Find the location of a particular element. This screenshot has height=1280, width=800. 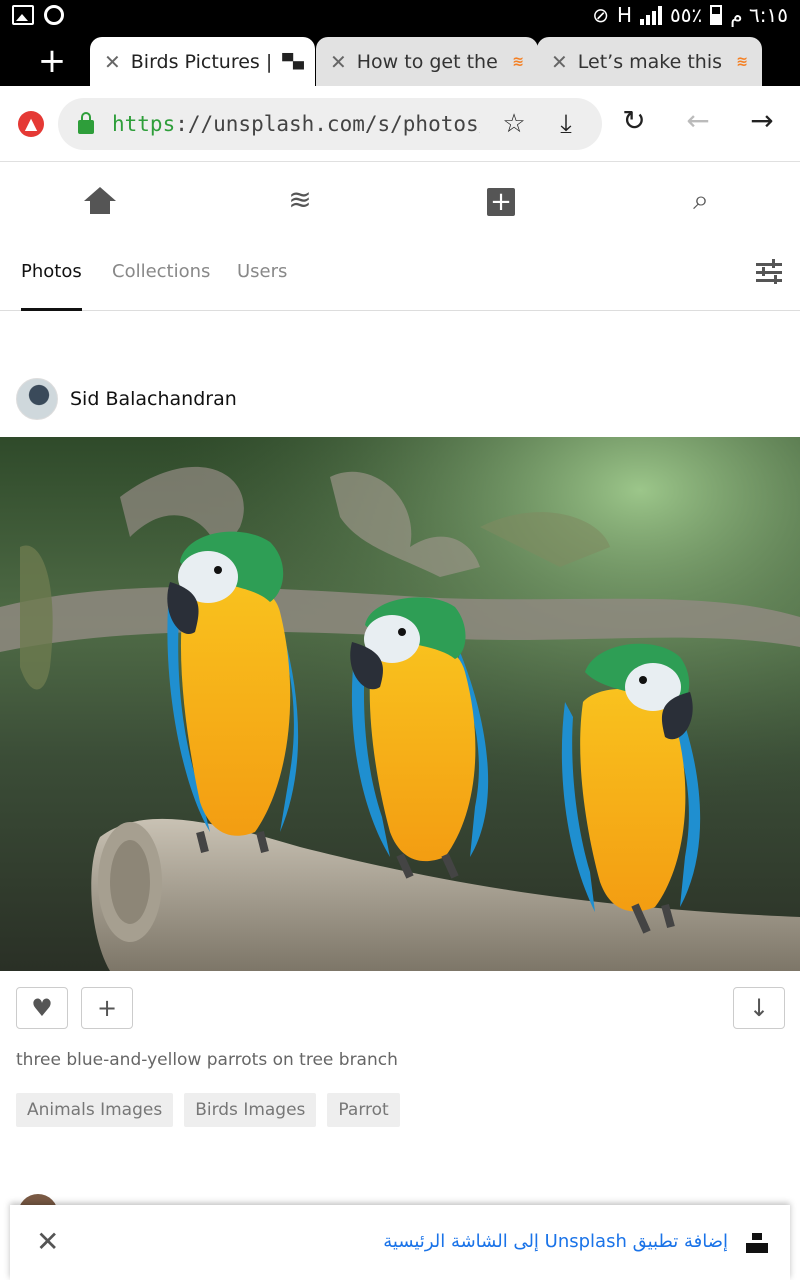

sync-notification-icon is located at coordinates (54, 15).